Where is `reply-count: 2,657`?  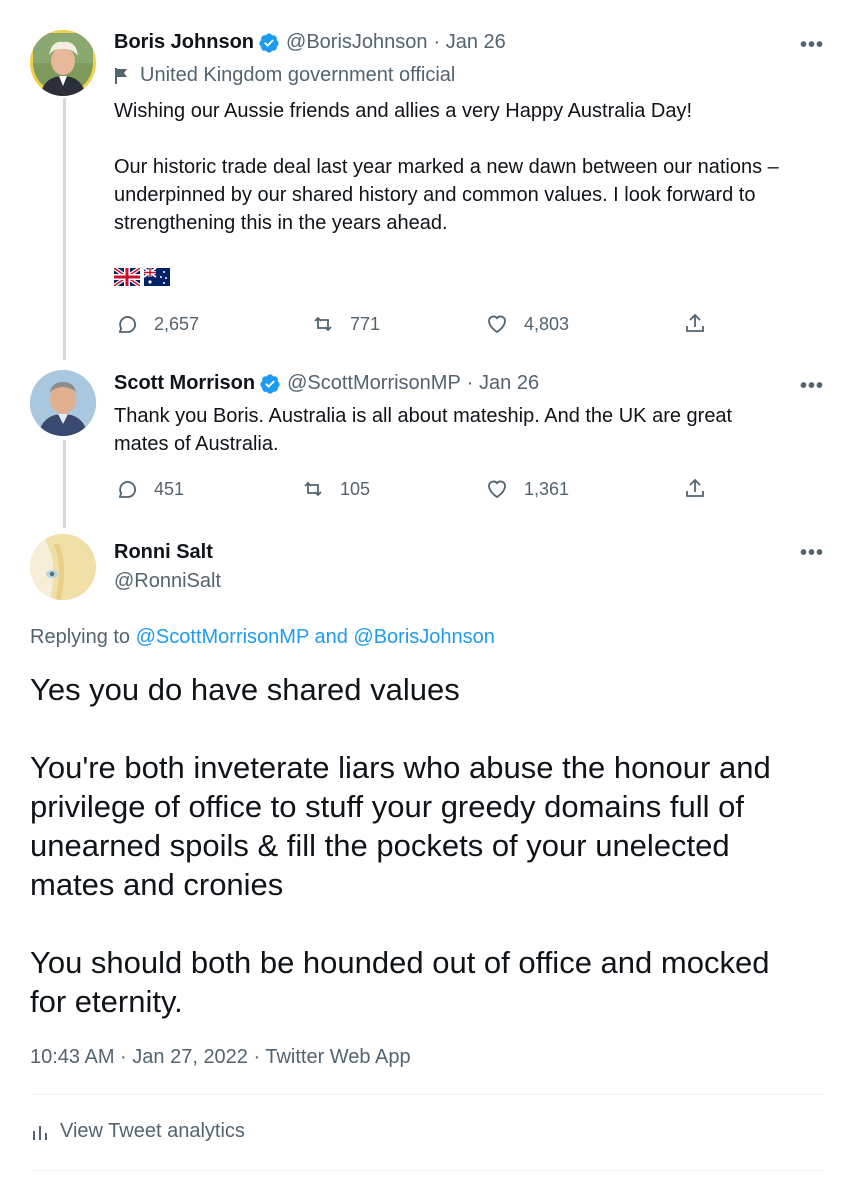
reply-count: 2,657 is located at coordinates (177, 323).